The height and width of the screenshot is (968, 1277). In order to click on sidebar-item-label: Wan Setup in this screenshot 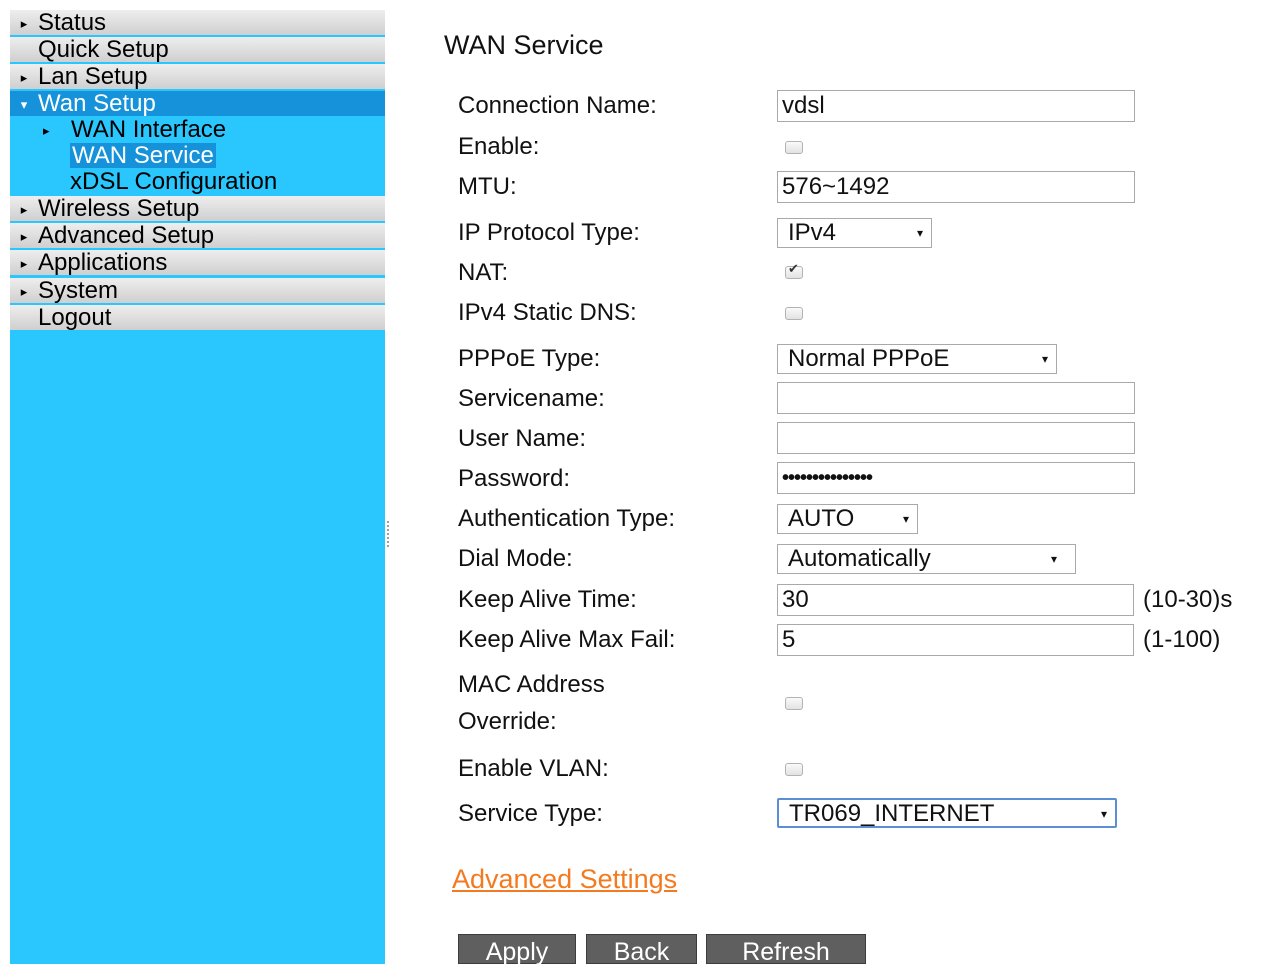, I will do `click(97, 103)`.